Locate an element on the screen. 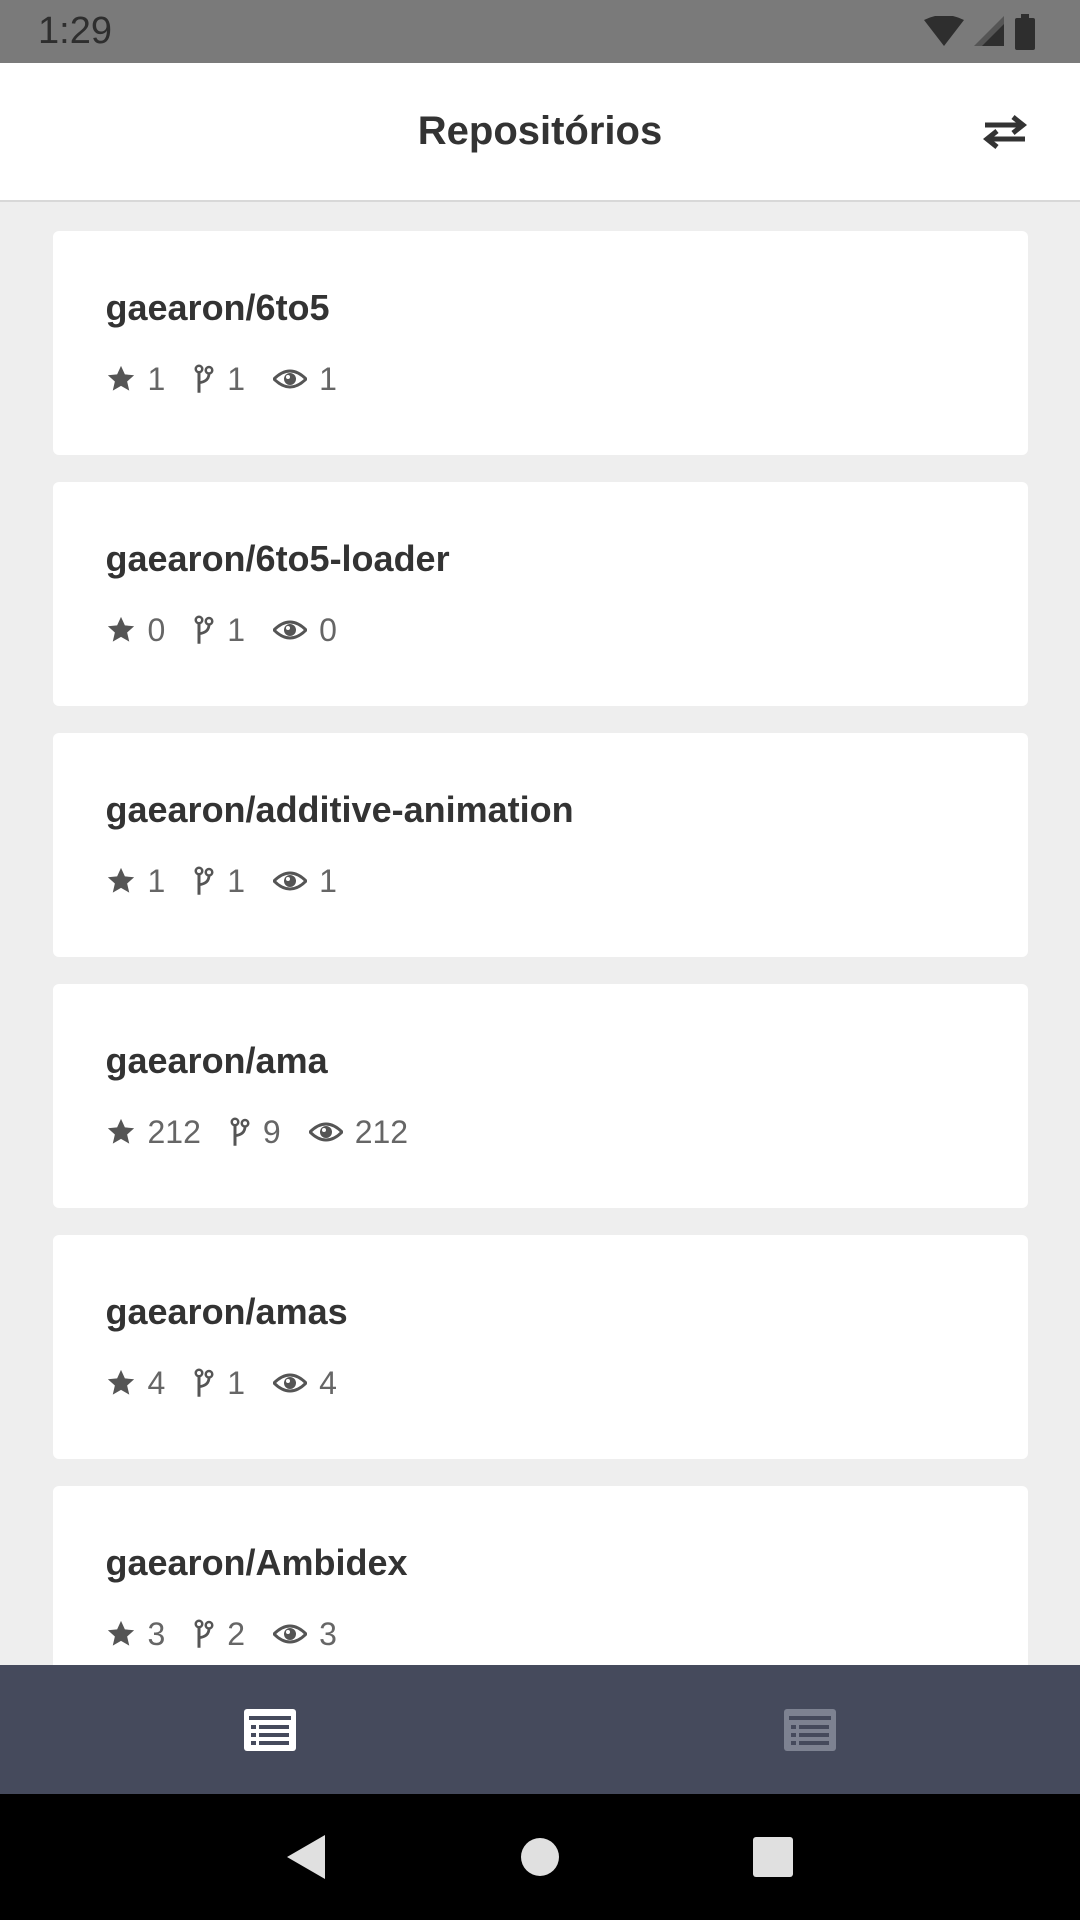  repo-name: gaearon/Ambidex is located at coordinates (256, 1562).